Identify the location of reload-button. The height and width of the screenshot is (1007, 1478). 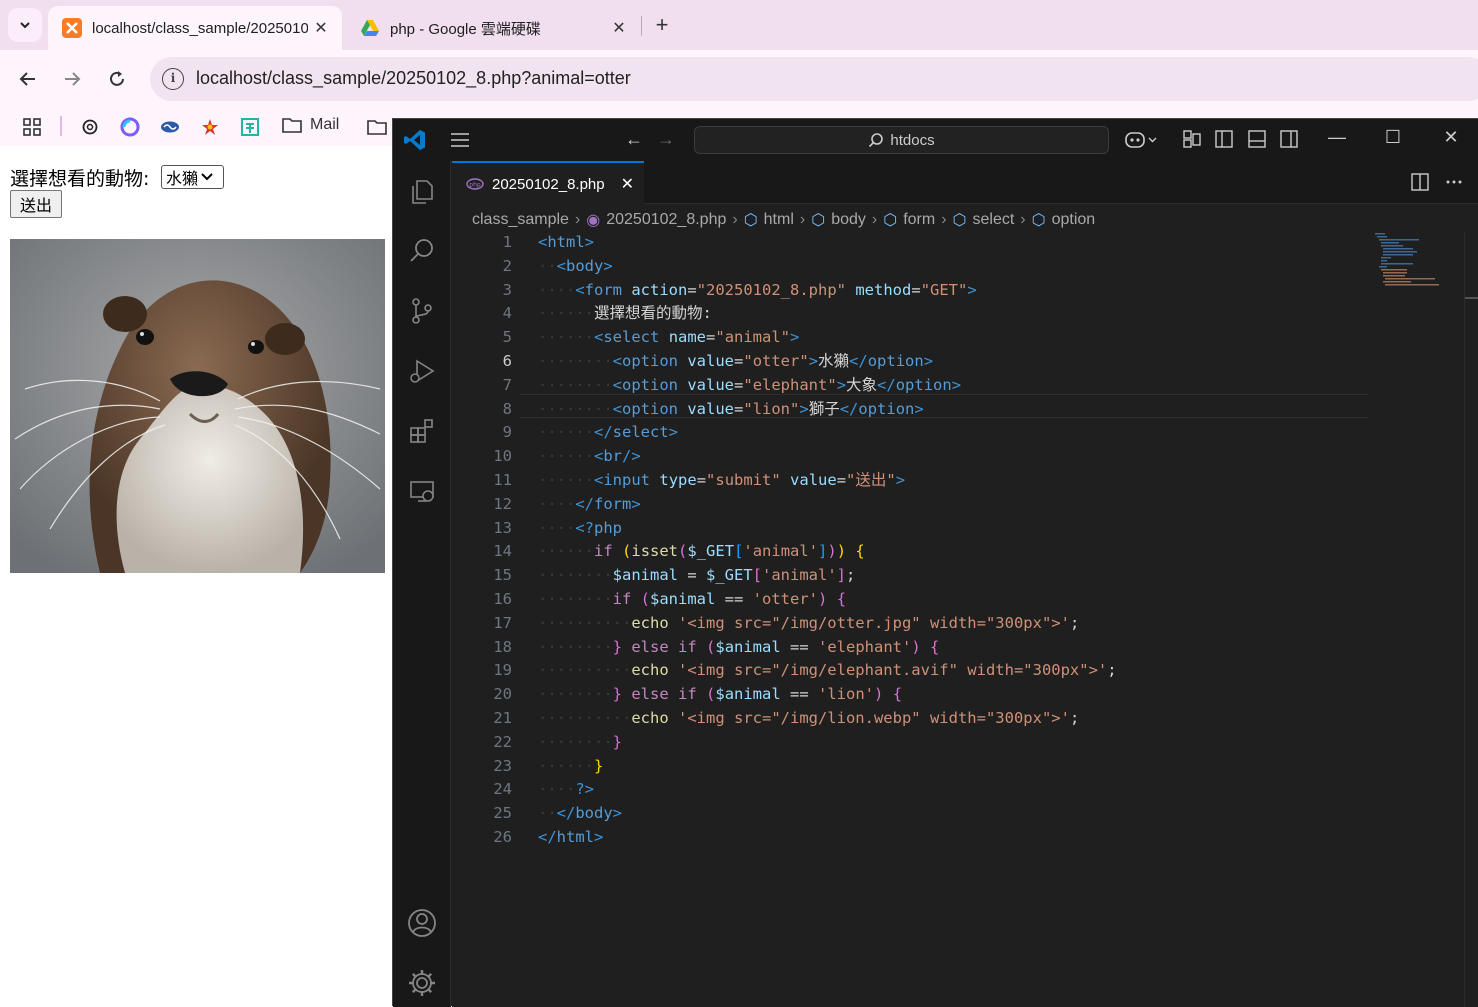
(117, 79).